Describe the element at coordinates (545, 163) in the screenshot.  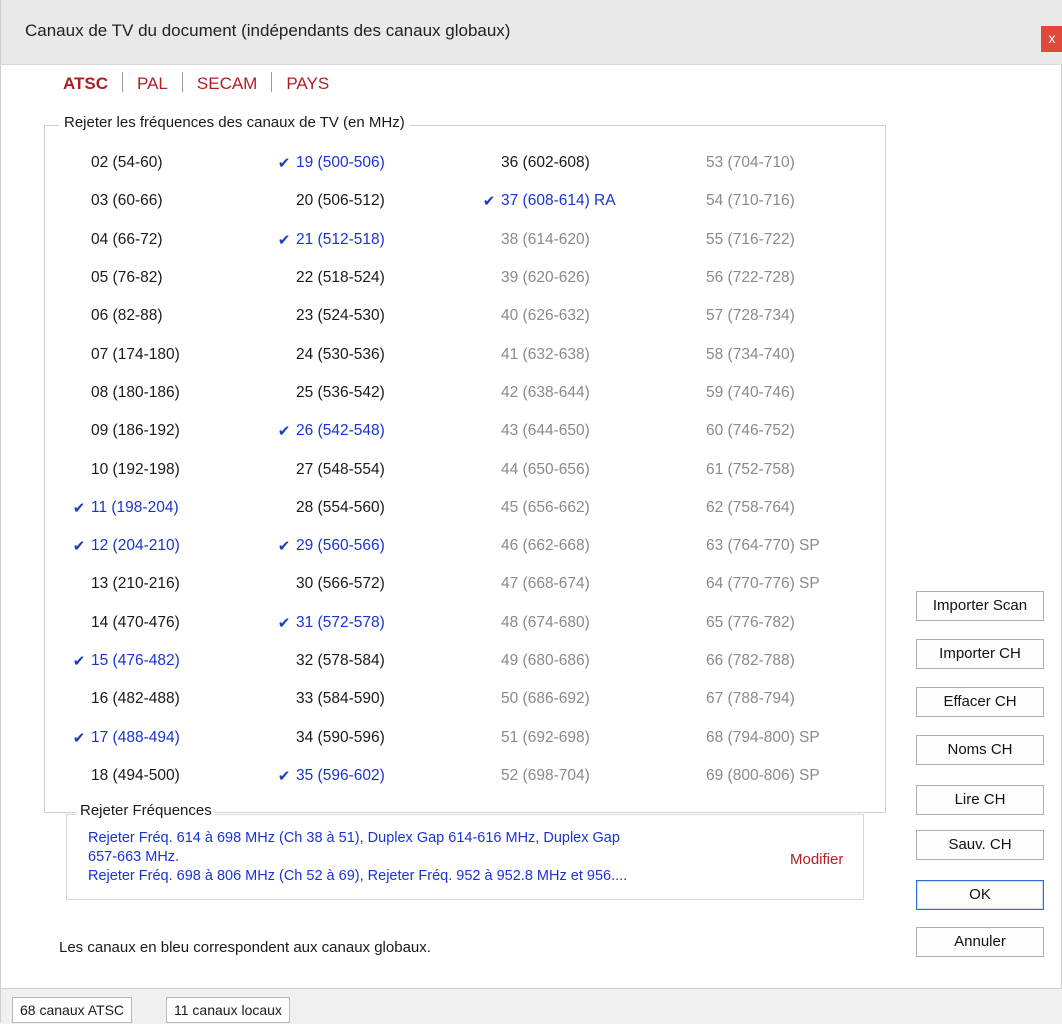
I see `channel-label: 36 (602-608)` at that location.